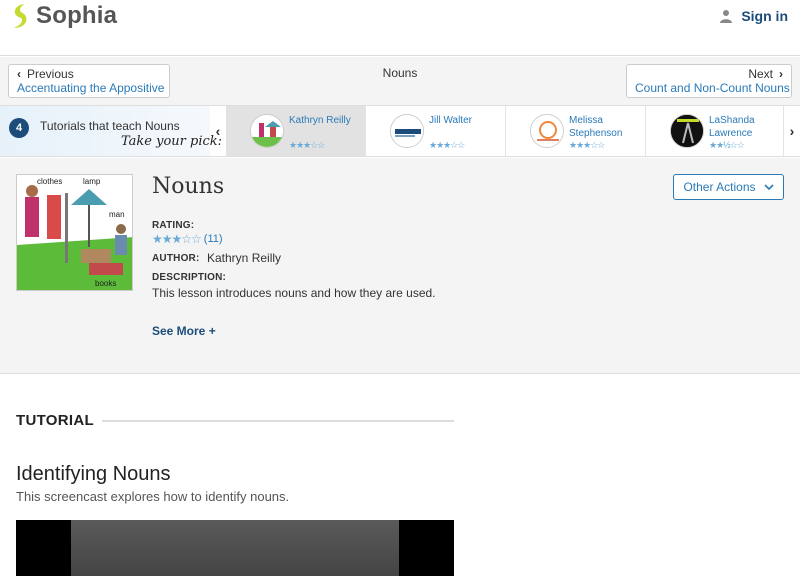  I want to click on chevron-down-icon, so click(768, 187).